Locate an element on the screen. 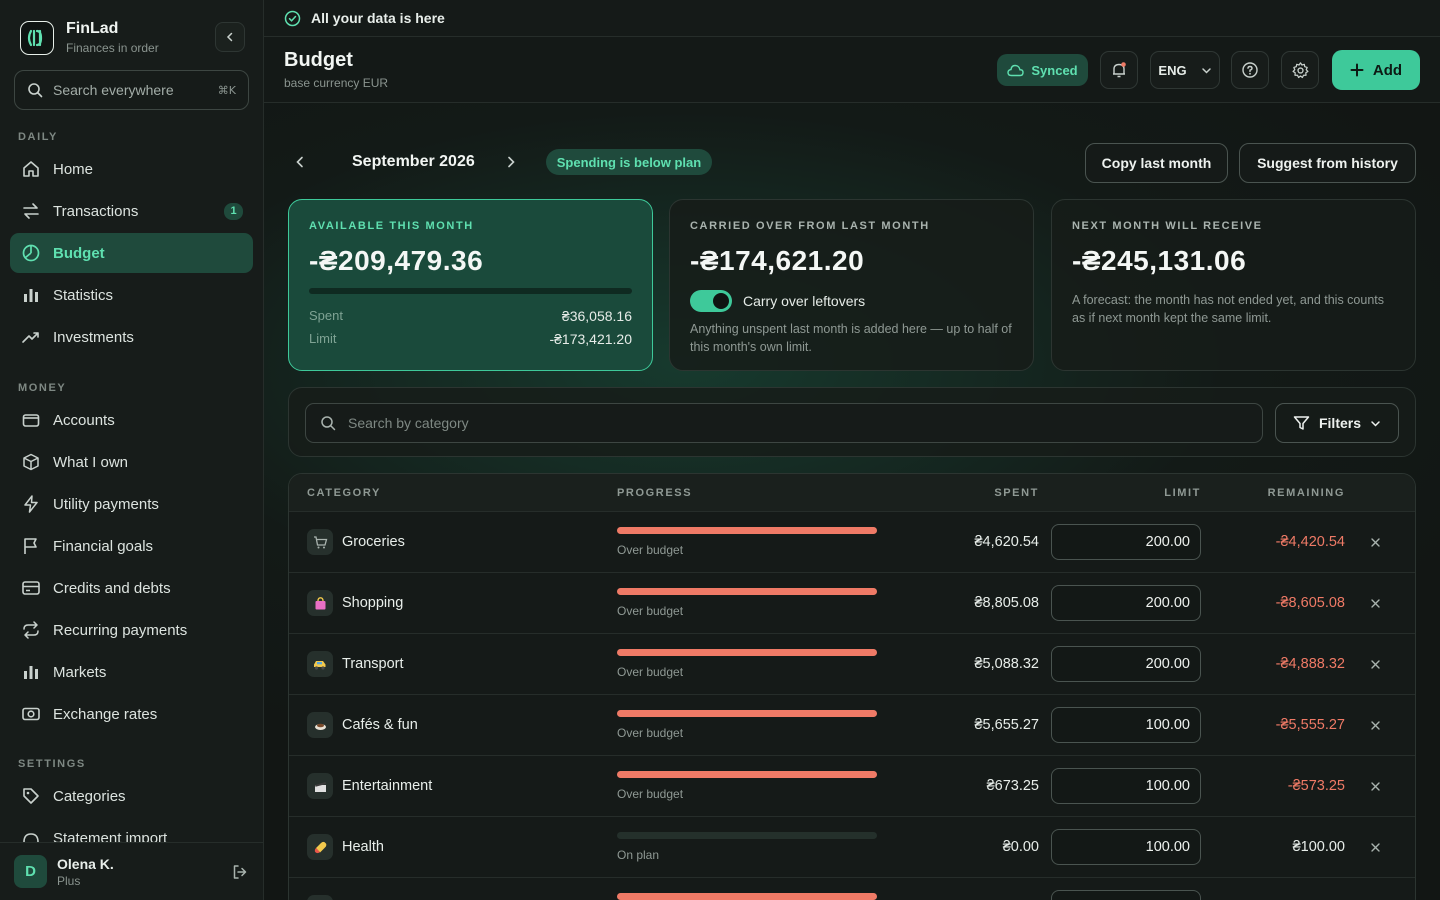  coffee-icon is located at coordinates (320, 725).